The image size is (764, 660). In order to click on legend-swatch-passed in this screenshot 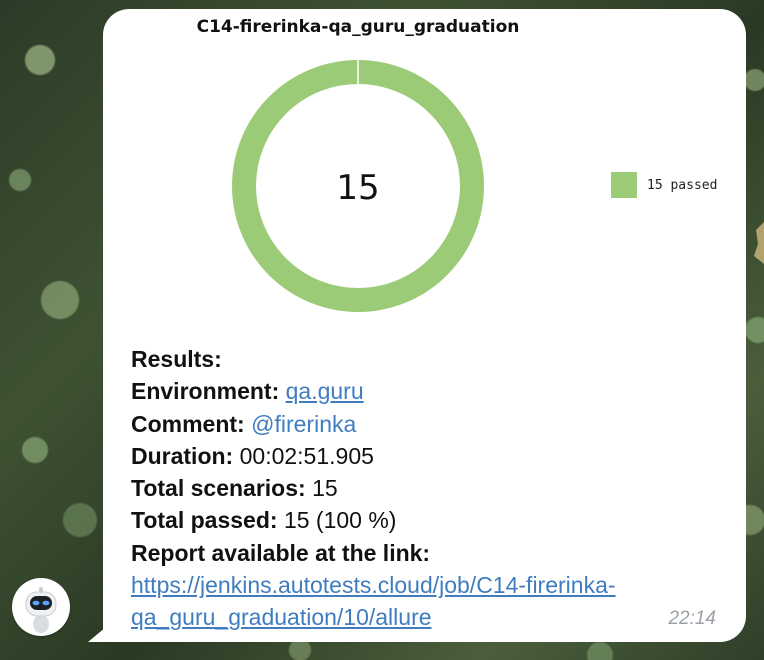, I will do `click(624, 185)`.